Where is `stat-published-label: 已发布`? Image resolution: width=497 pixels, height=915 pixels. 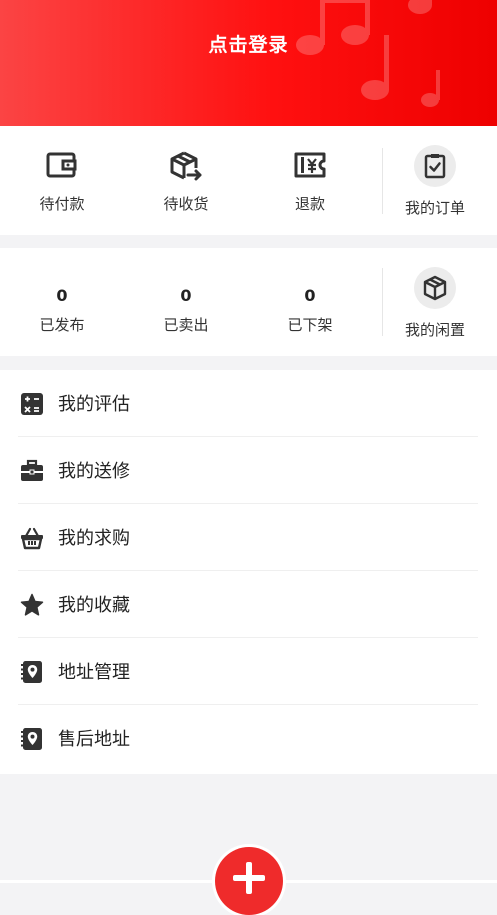
stat-published-label: 已发布 is located at coordinates (62, 325).